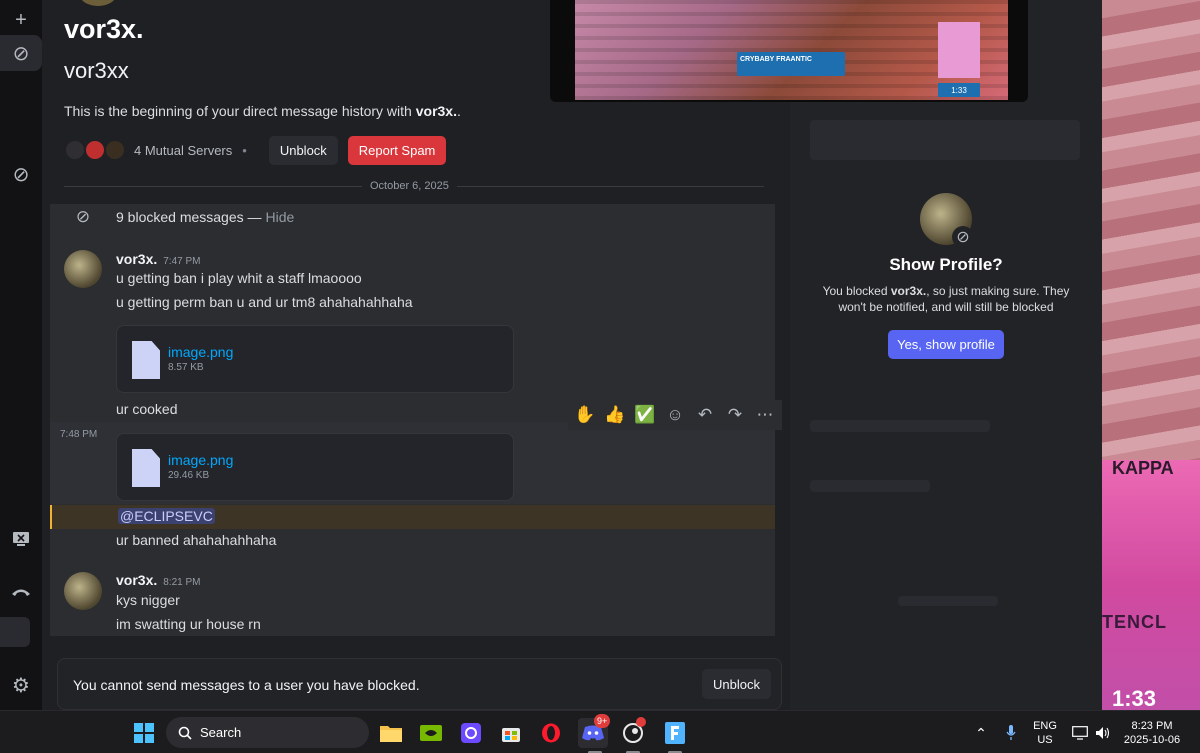 This screenshot has width=1200, height=753. Describe the element at coordinates (412, 217) in the screenshot. I see `blocked-messages-row: ⊘ 9 blocked messages — Hide` at that location.